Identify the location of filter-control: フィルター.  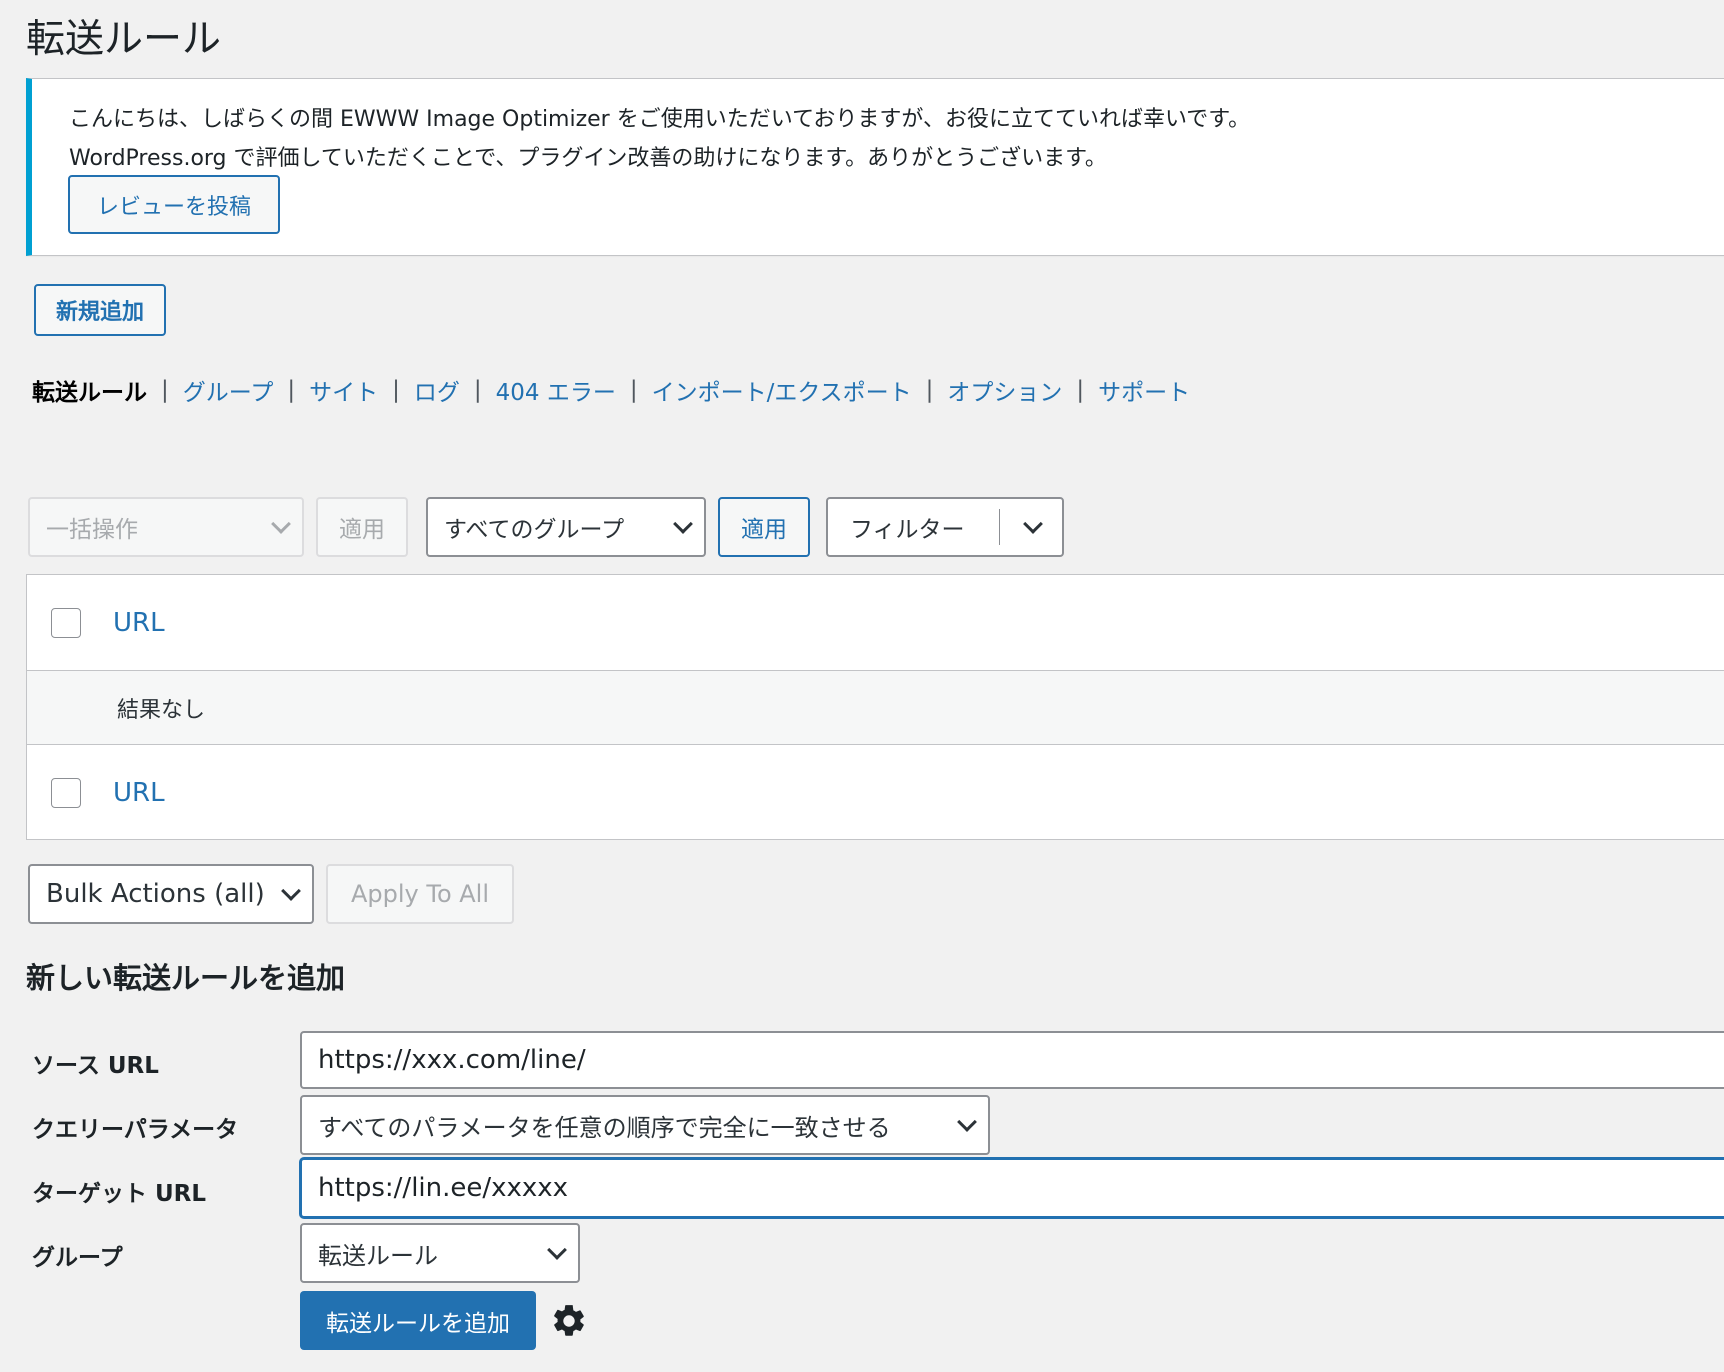
(945, 527).